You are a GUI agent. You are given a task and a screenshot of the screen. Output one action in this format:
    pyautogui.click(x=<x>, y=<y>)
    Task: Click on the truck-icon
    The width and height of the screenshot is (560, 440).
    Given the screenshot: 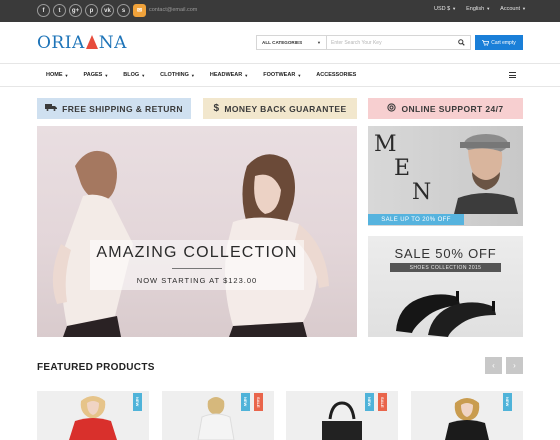 What is the action you would take?
    pyautogui.click(x=51, y=108)
    